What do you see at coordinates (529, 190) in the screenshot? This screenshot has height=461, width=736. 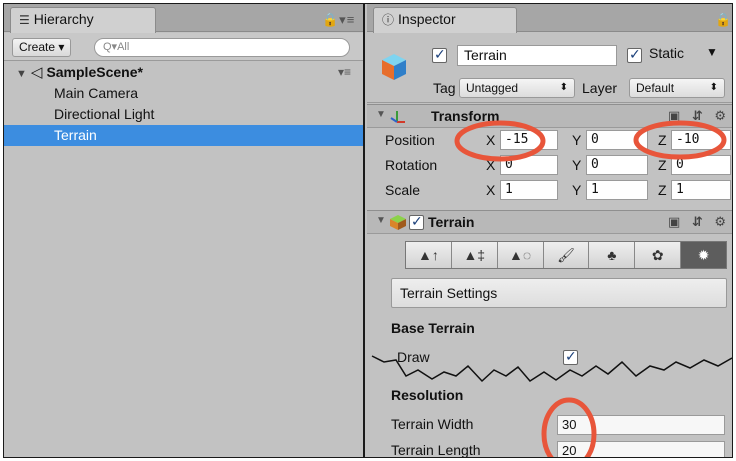 I see `scale-x-field: 1` at bounding box center [529, 190].